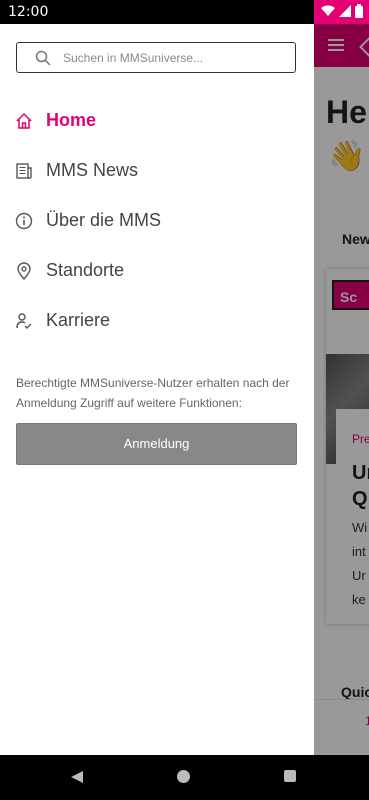 This screenshot has height=800, width=369. Describe the element at coordinates (24, 321) in the screenshot. I see `career-icon` at that location.